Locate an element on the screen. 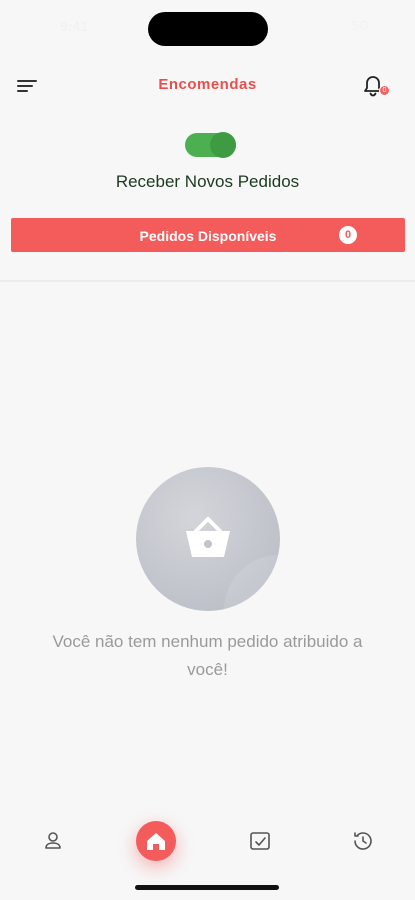 This screenshot has height=900, width=415. dynamic-island is located at coordinates (208, 29).